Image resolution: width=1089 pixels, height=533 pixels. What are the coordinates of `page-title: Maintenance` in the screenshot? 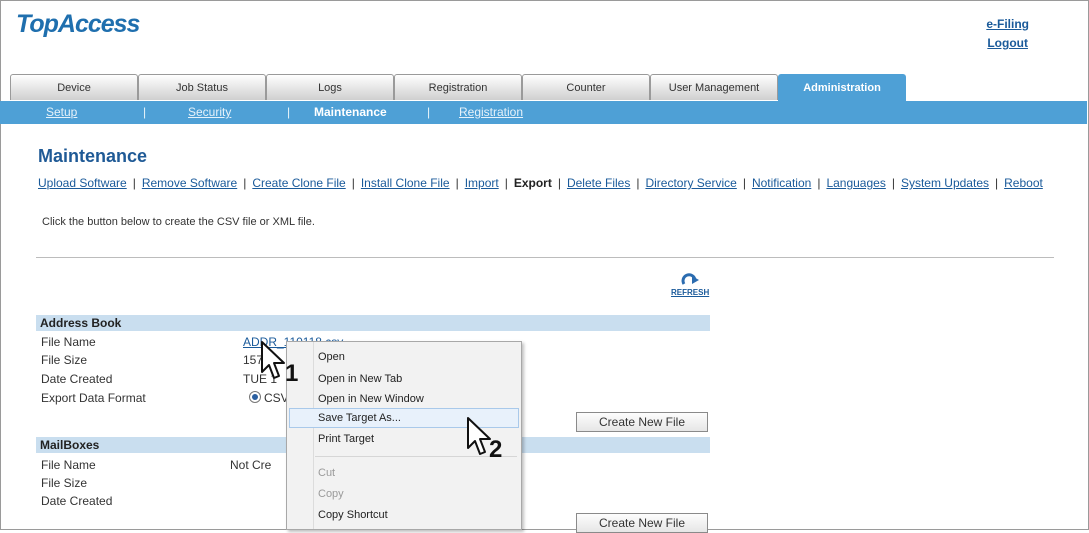 It's located at (93, 156).